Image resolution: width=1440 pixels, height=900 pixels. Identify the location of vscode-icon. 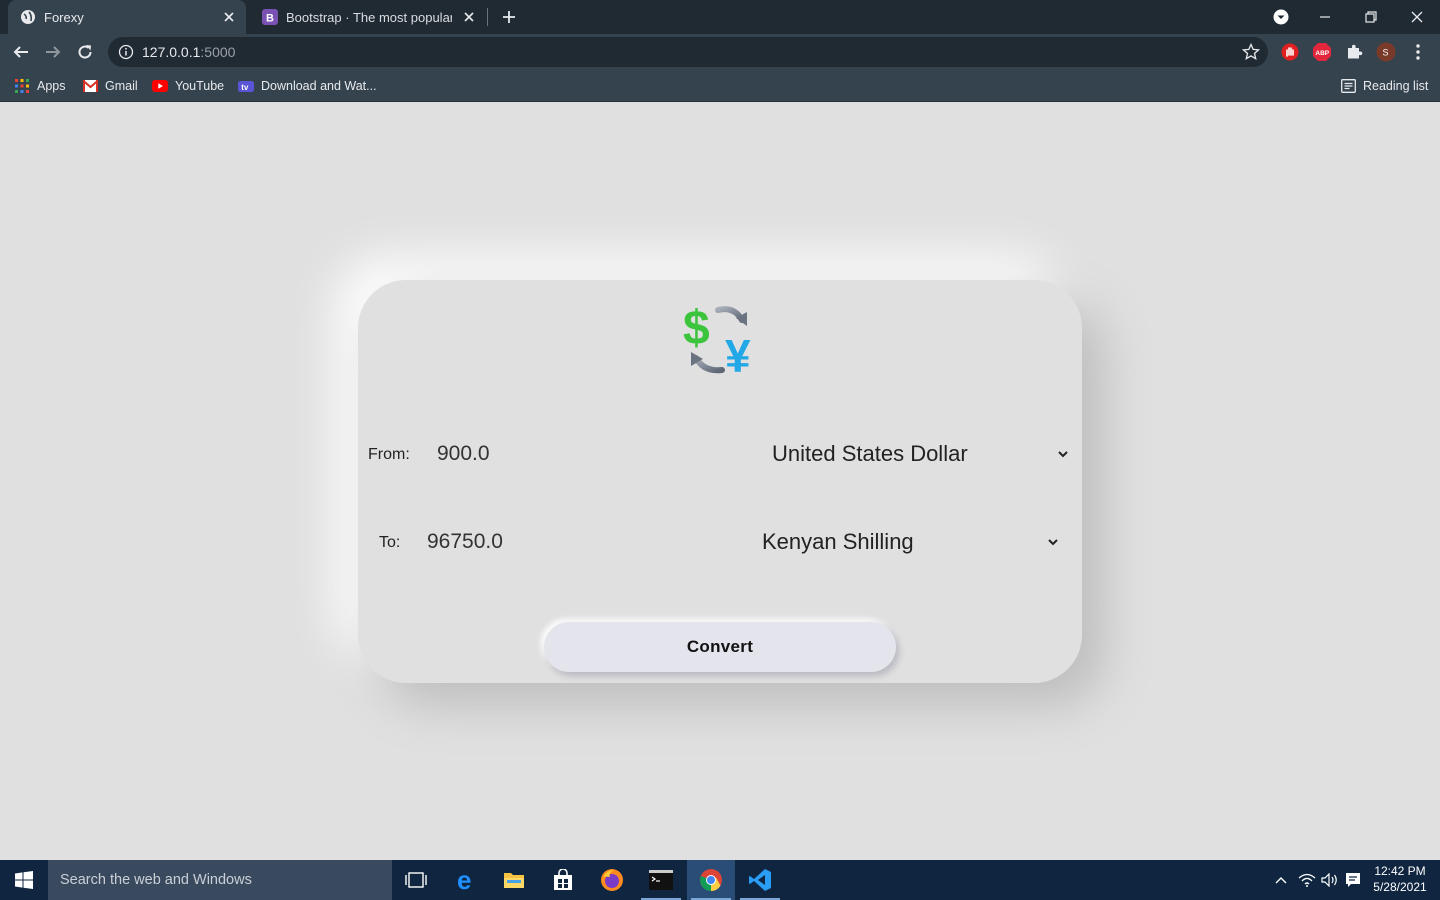
(760, 880).